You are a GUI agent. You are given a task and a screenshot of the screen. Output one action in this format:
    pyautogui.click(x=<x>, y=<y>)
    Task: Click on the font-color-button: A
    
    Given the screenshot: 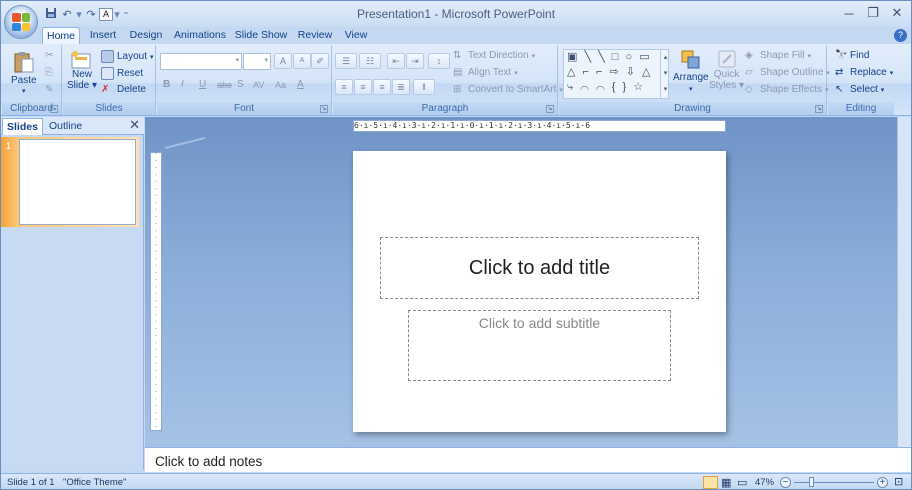 What is the action you would take?
    pyautogui.click(x=306, y=84)
    